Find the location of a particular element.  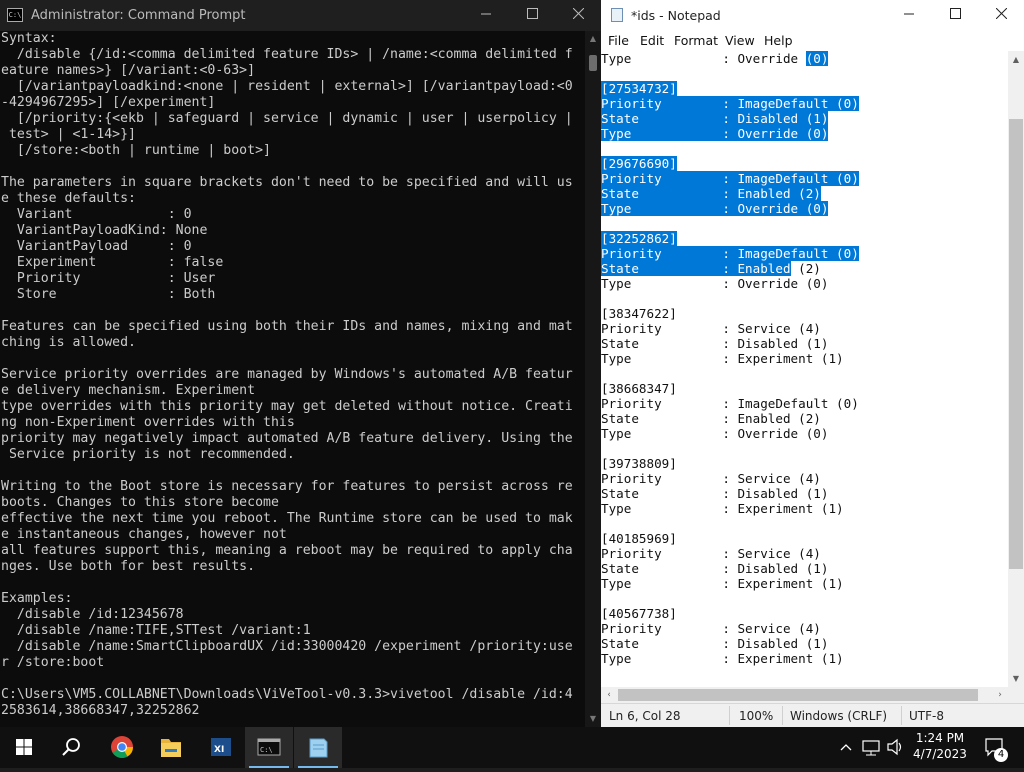

notepad-horizontal-scrollbar: ‹ › is located at coordinates (804, 695).